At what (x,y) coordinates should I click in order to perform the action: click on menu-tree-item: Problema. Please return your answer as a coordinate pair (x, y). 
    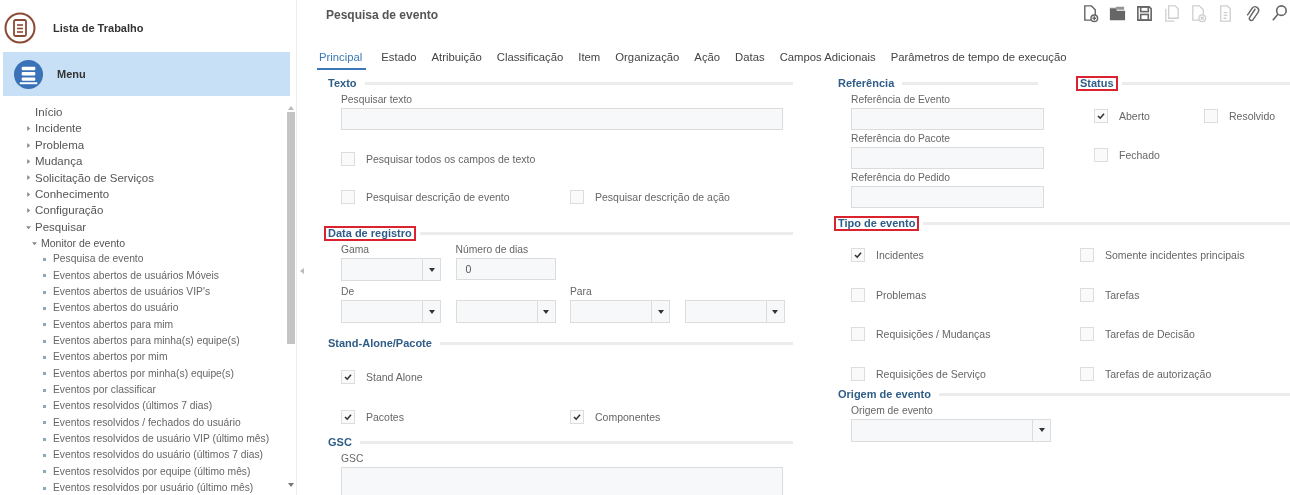
    Looking at the image, I should click on (156, 145).